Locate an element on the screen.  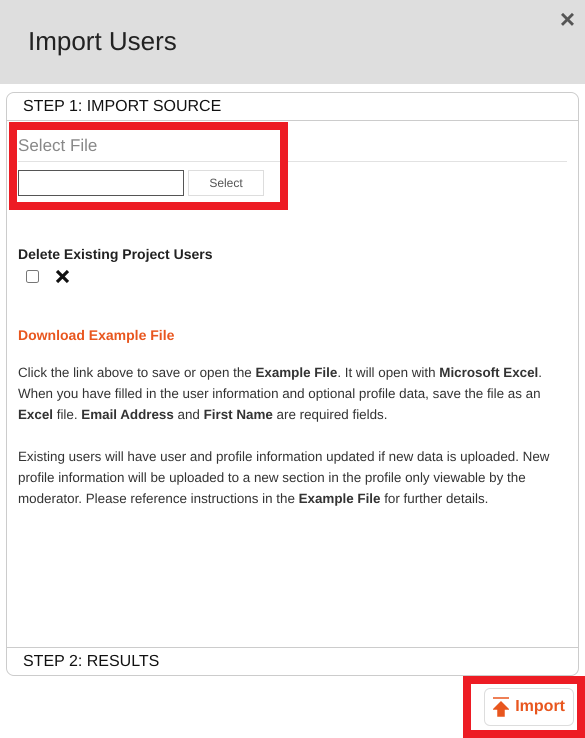
import-button: Import is located at coordinates (529, 707).